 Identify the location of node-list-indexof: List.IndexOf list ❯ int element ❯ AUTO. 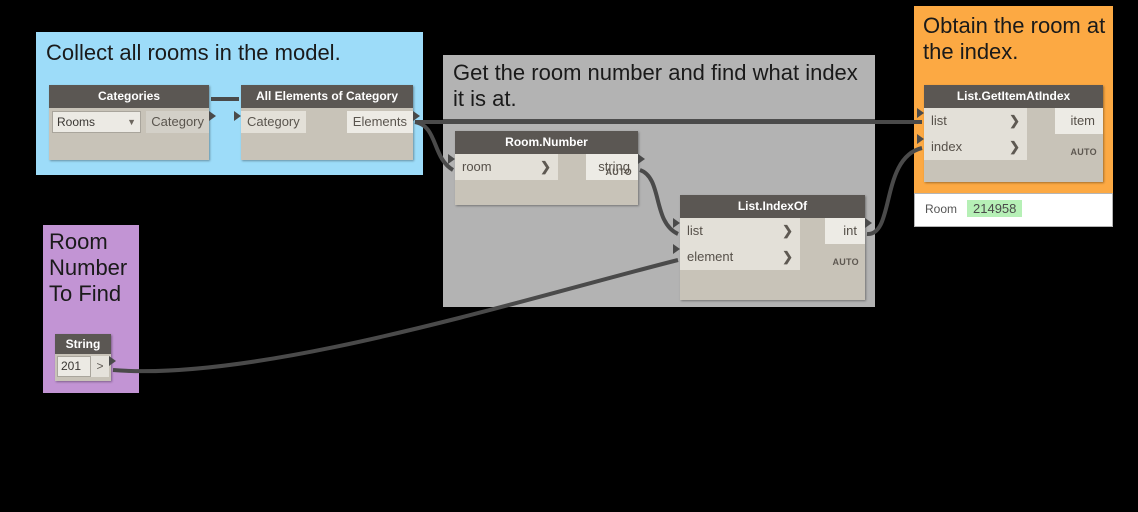
(772, 247).